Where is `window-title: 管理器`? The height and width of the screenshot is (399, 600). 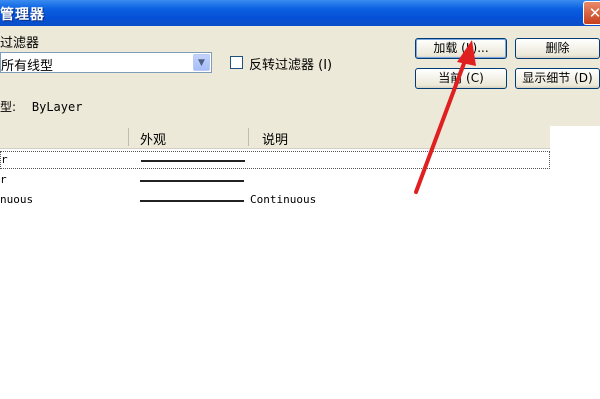
window-title: 管理器 is located at coordinates (22, 15).